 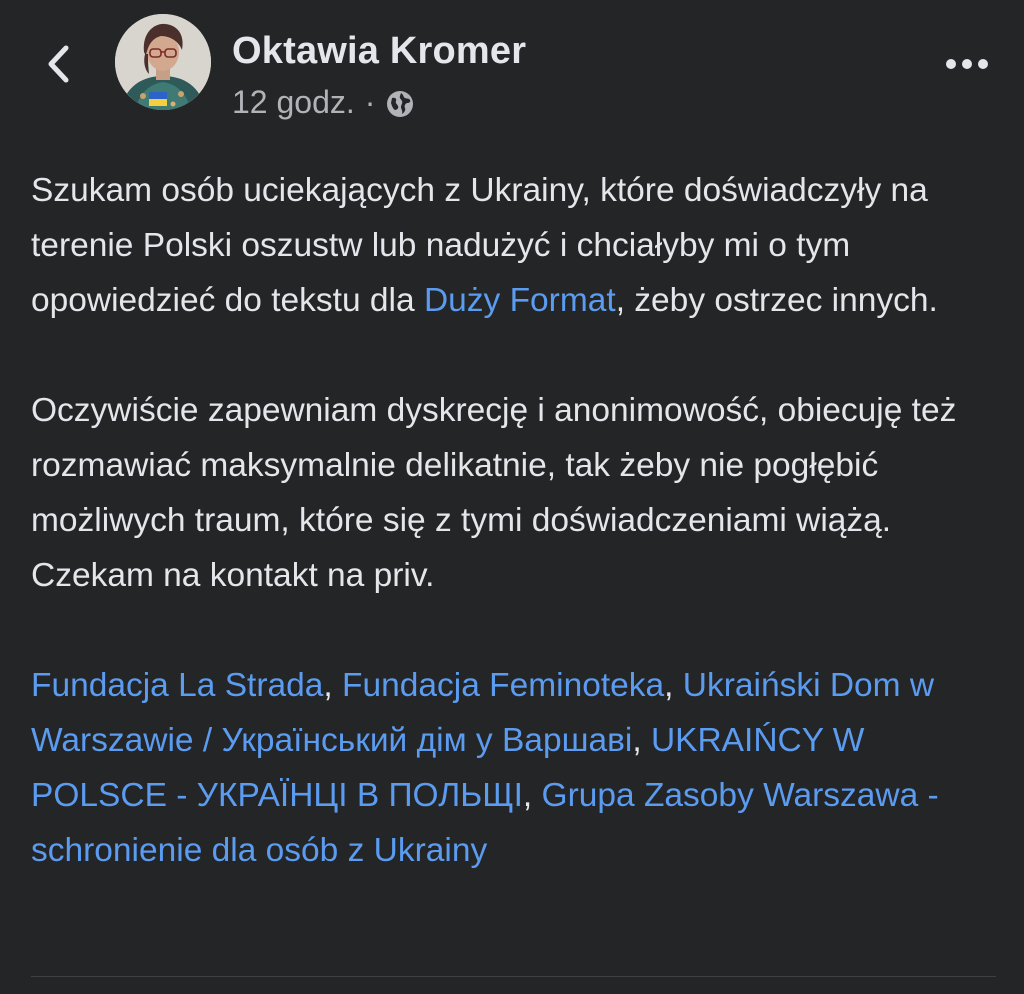 I want to click on tag-link: Fundacja La Strada, so click(x=177, y=685).